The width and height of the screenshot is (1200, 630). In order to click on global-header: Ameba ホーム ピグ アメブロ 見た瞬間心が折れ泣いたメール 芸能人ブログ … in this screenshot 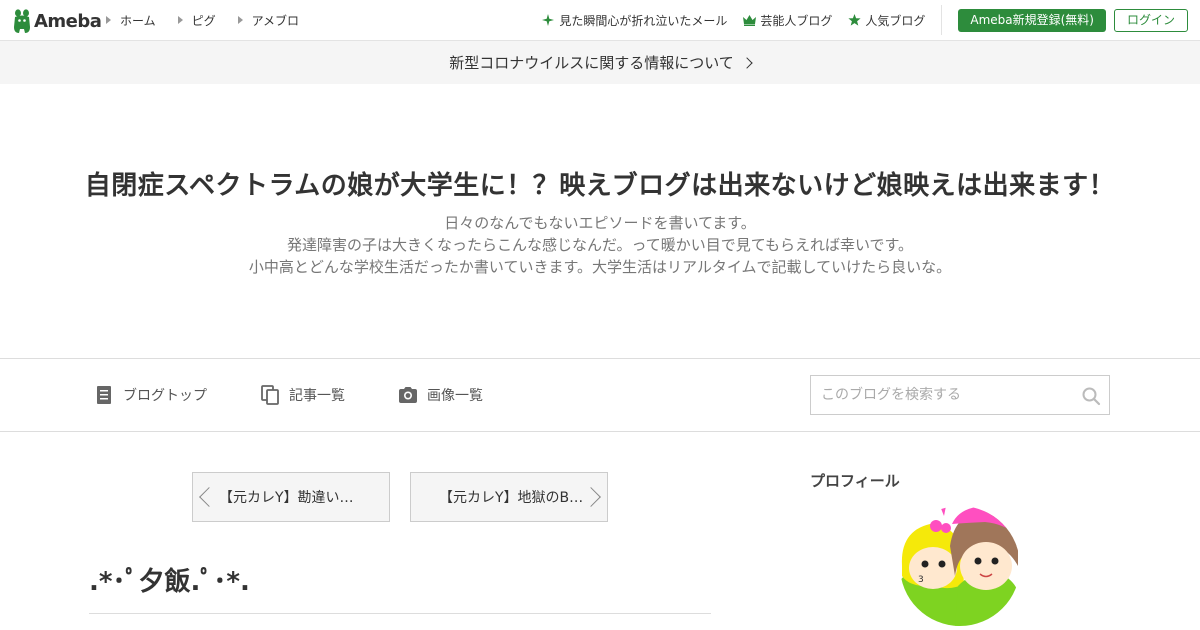, I will do `click(600, 20)`.